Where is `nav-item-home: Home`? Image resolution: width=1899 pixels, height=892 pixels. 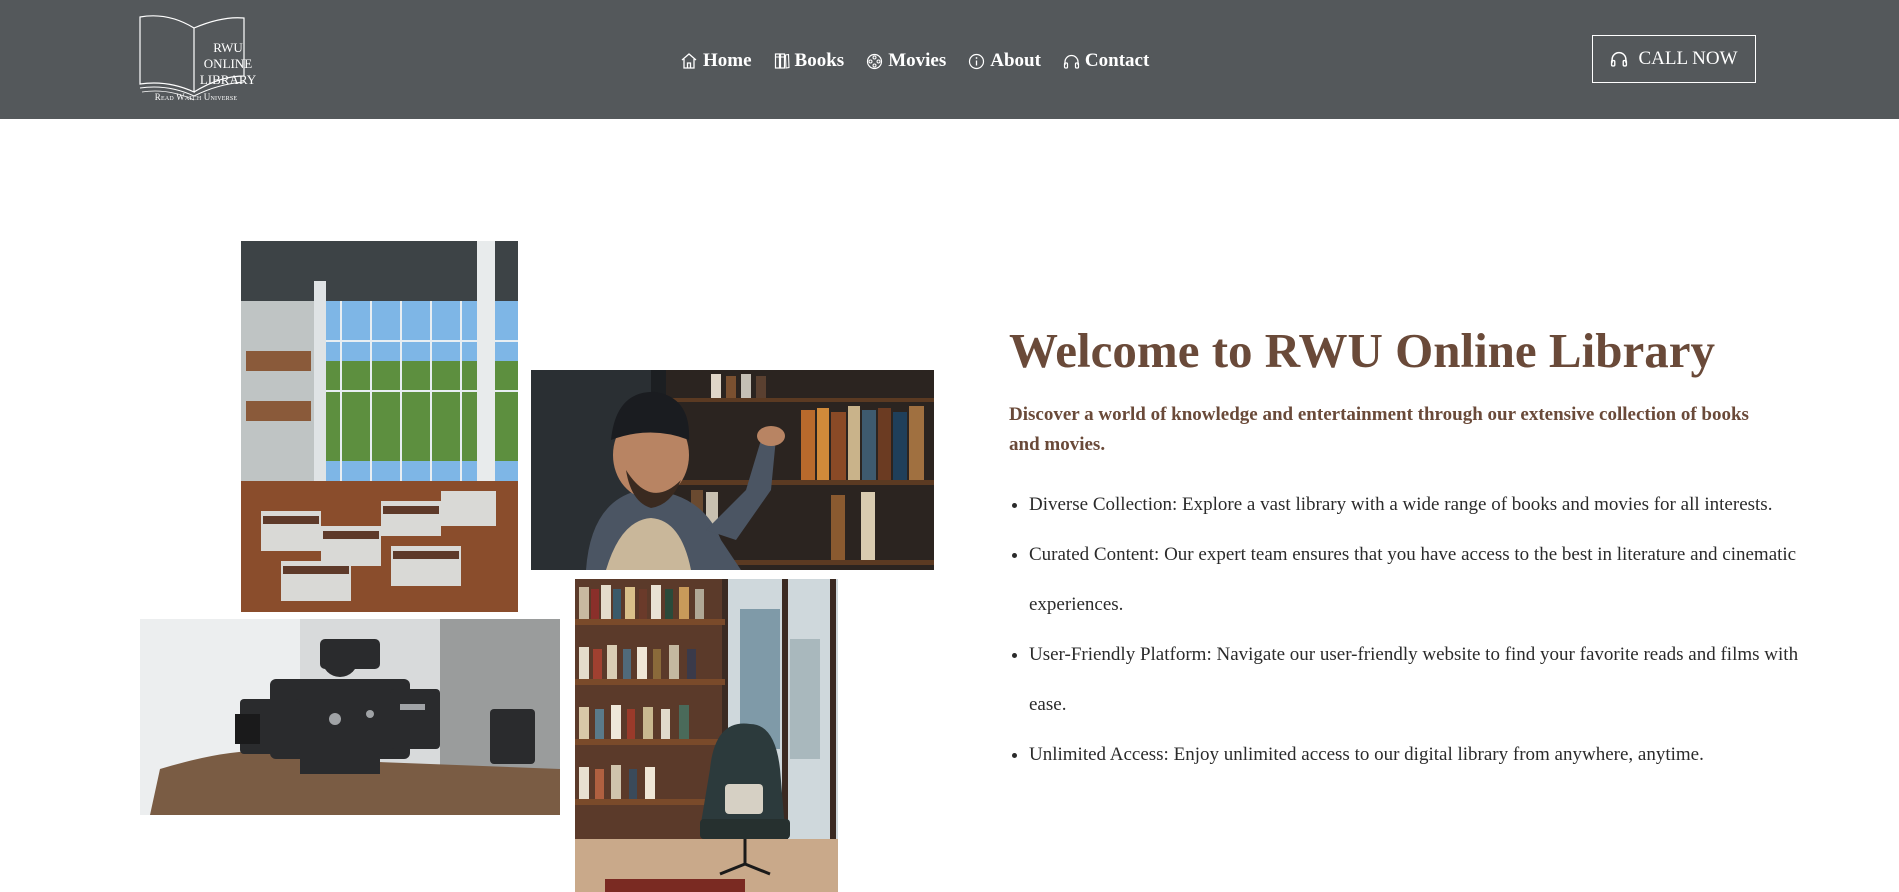 nav-item-home: Home is located at coordinates (716, 61).